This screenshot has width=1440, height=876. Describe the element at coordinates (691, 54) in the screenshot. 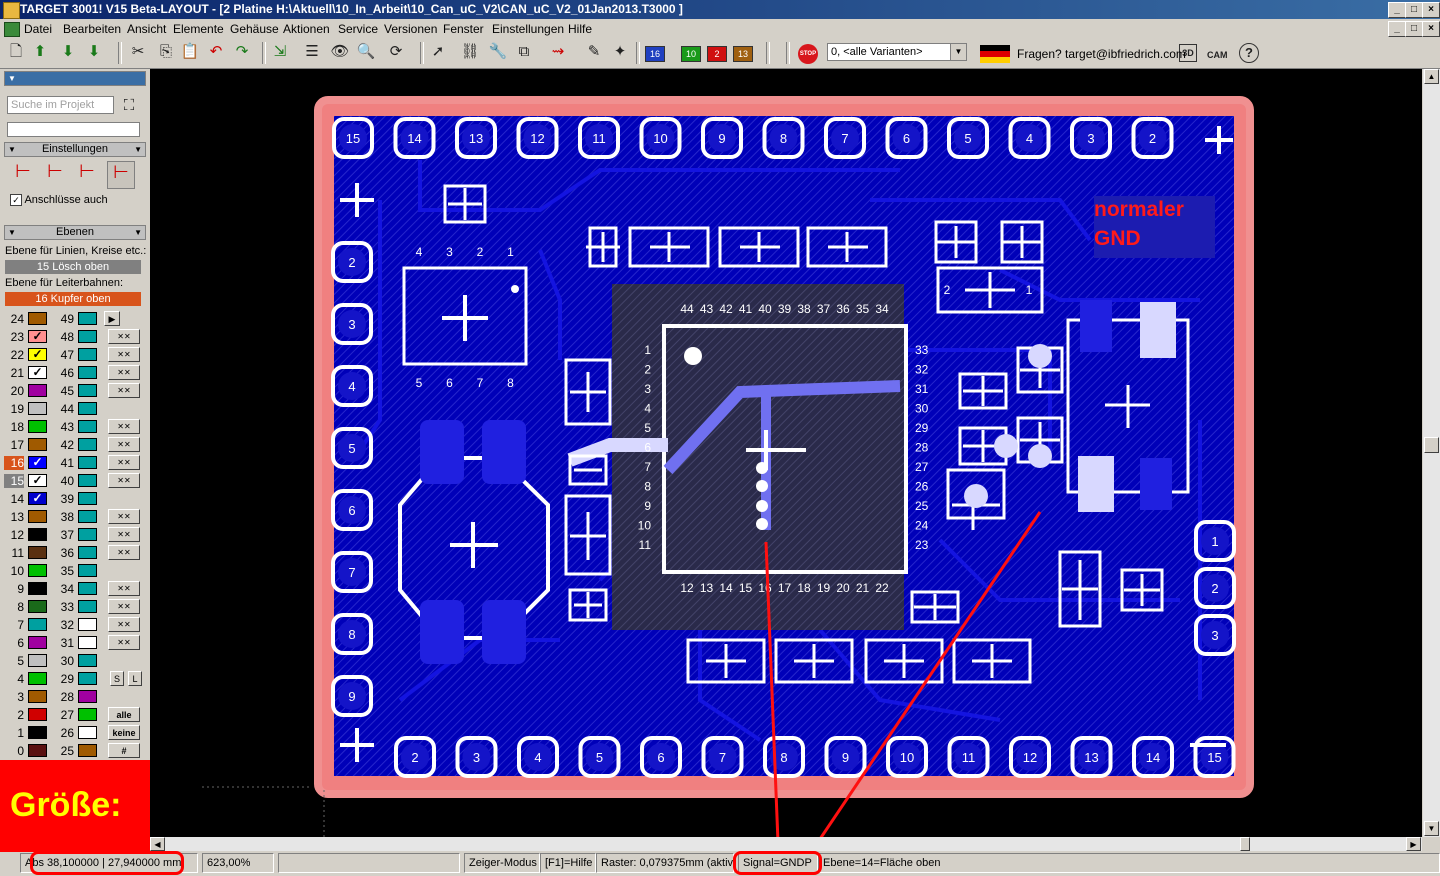

I see `layer-badge-10: 10` at that location.